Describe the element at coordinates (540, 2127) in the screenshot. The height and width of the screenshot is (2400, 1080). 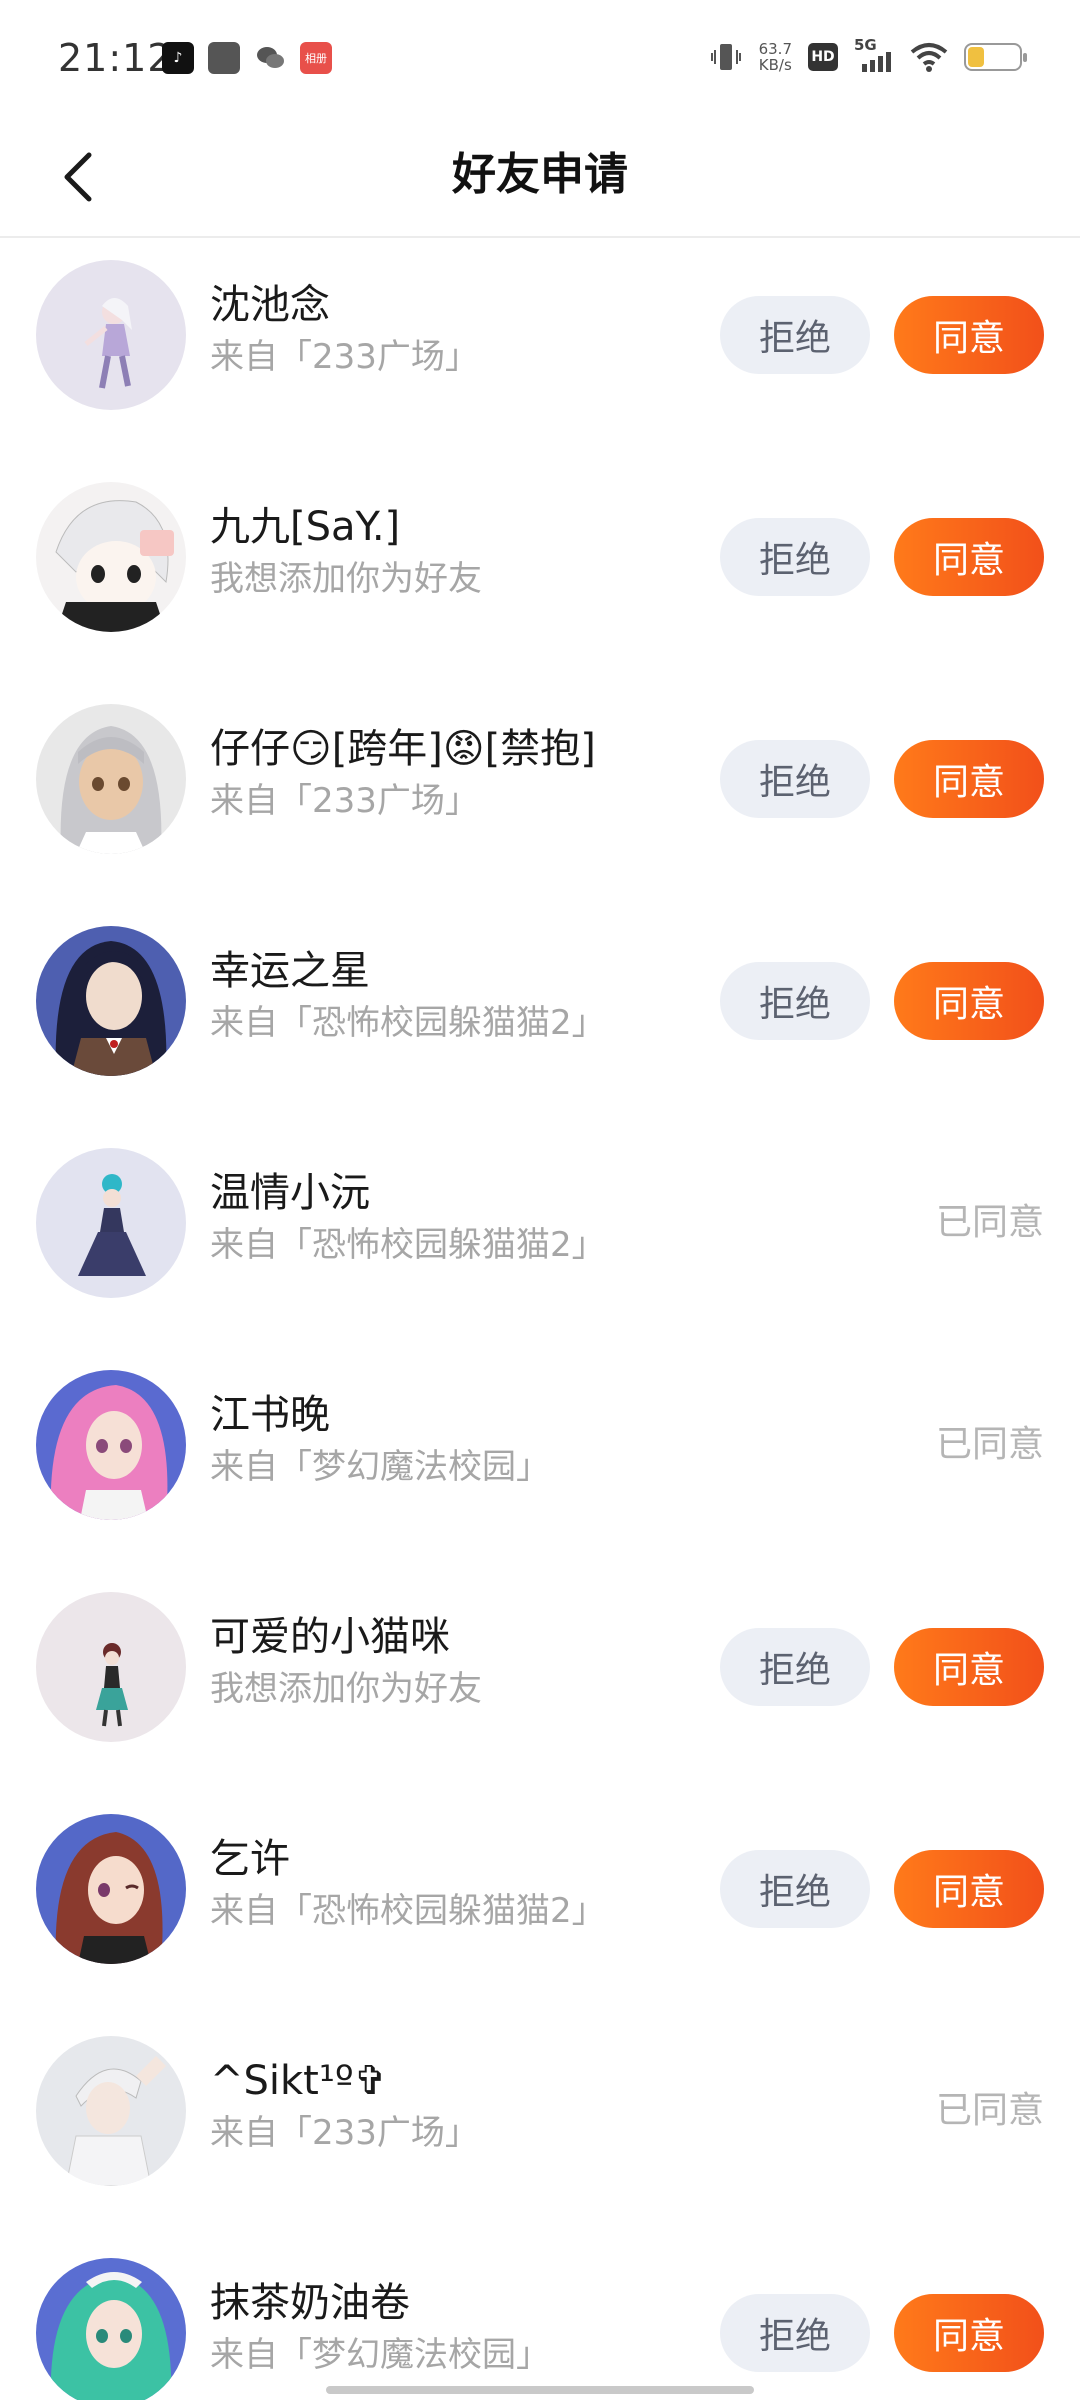
I see `list-item: ^Sikt¹º✞ 来自「233广场」 已同意` at that location.